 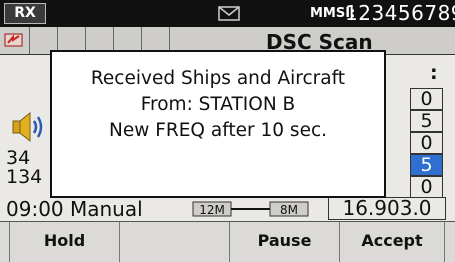 I want to click on list-digit-box: 5, so click(x=426, y=121).